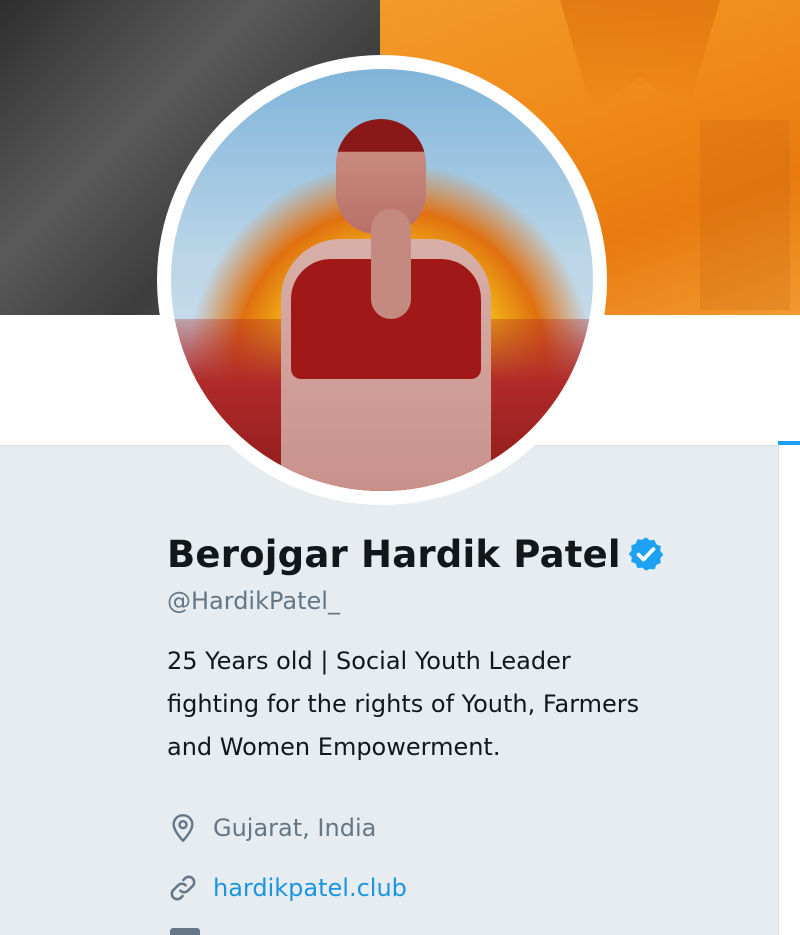  What do you see at coordinates (310, 888) in the screenshot?
I see `website-link: hardikpatel.club` at bounding box center [310, 888].